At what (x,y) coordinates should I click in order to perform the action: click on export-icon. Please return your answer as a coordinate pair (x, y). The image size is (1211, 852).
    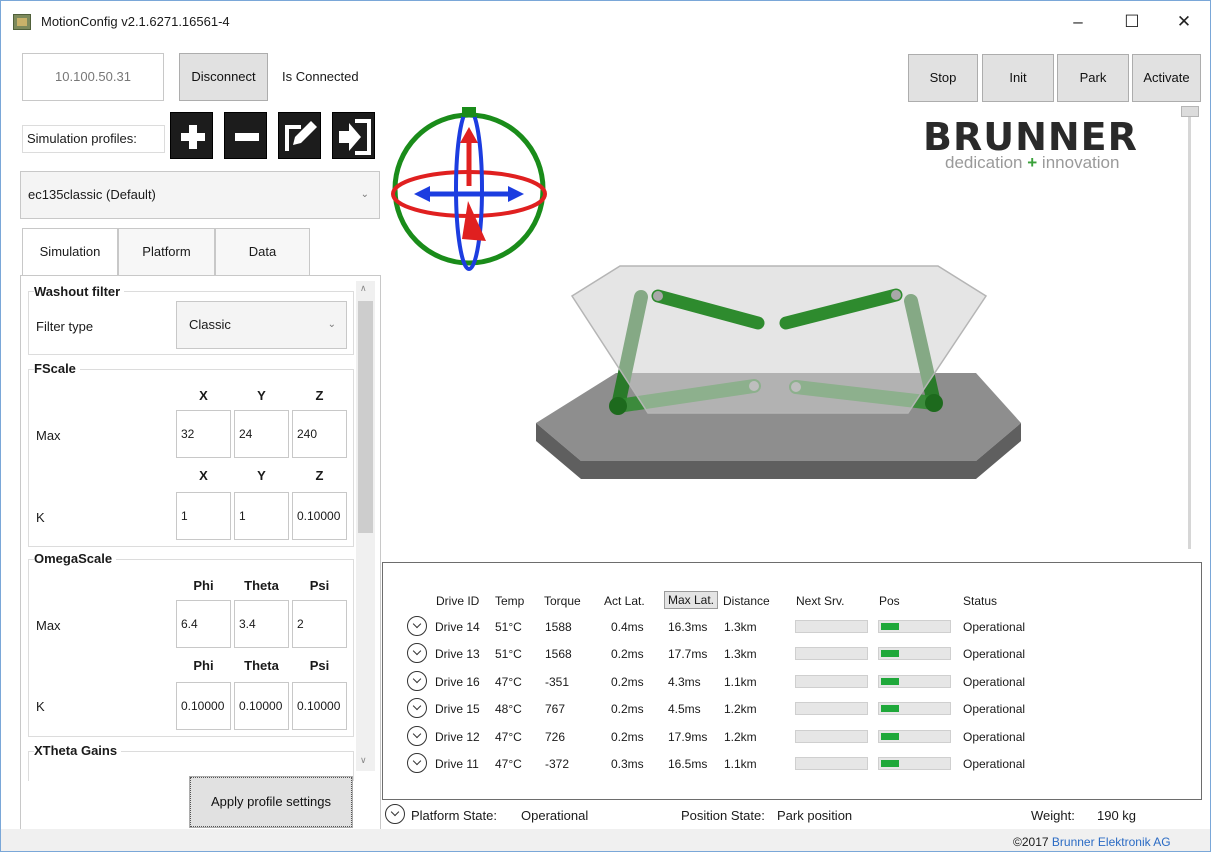
    Looking at the image, I should click on (355, 137).